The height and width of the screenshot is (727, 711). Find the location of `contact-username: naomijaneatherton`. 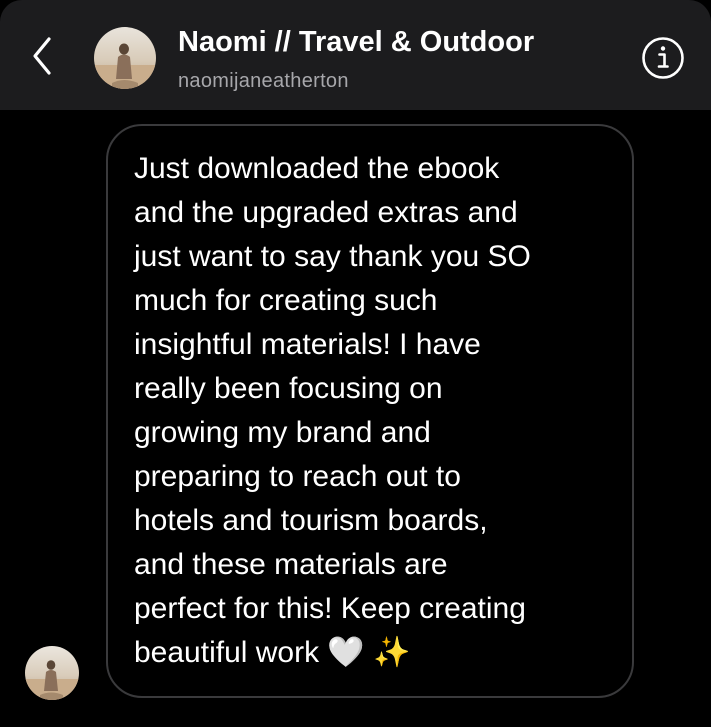

contact-username: naomijaneatherton is located at coordinates (263, 81).